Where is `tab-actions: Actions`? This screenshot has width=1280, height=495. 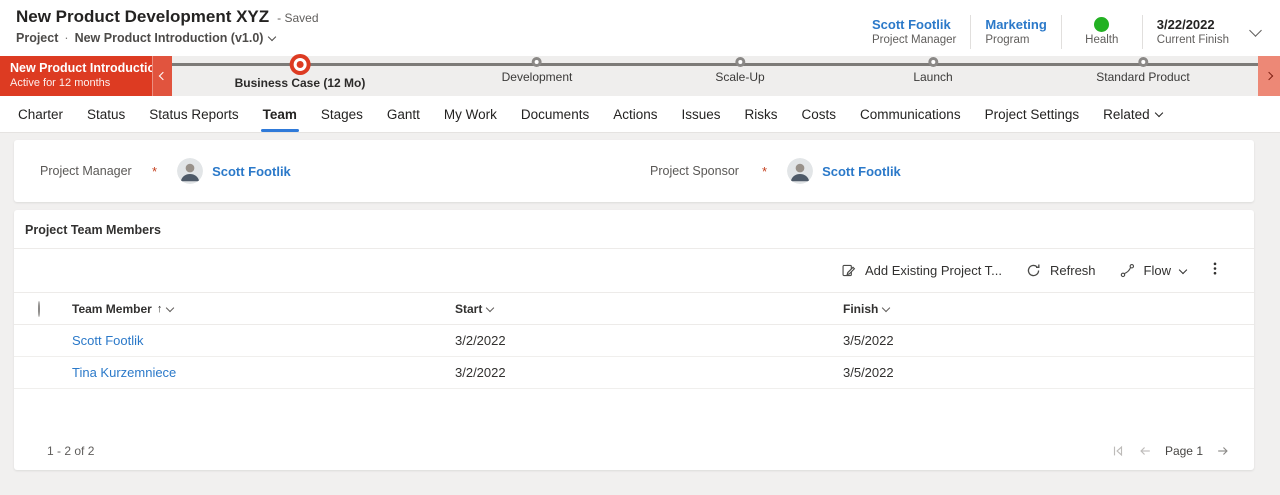
tab-actions: Actions is located at coordinates (635, 114).